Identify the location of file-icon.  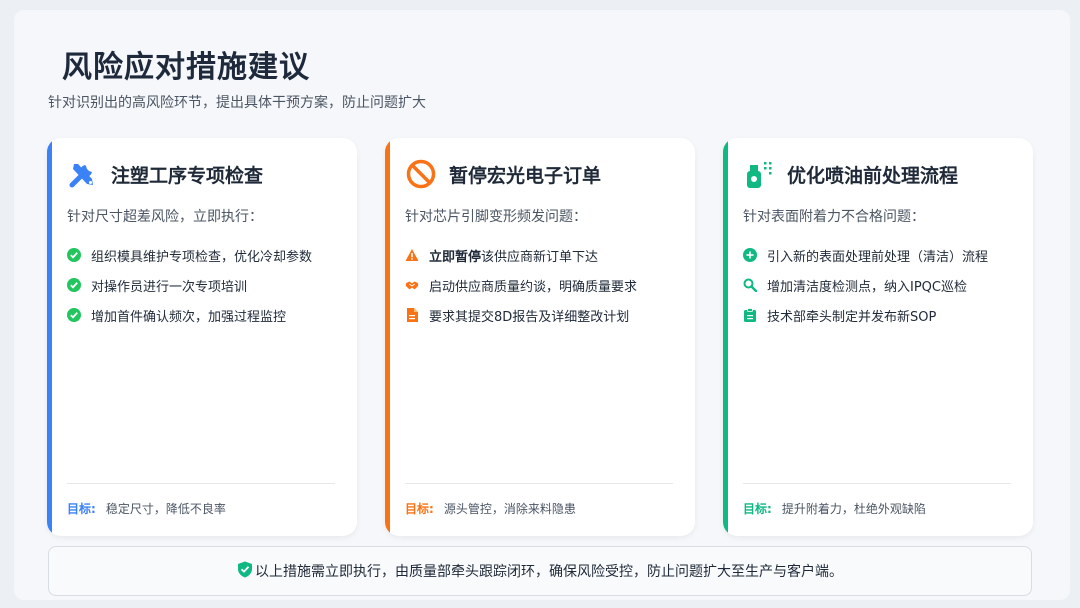
(412, 315).